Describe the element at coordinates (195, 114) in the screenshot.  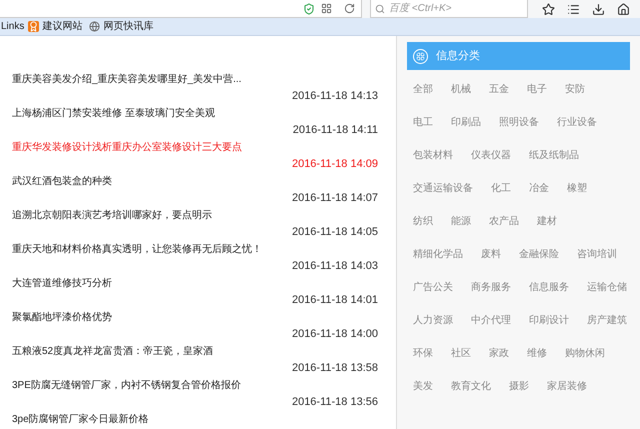
I see `article-link: 上海杨浦区门禁安装维修 至泰玻璃门安全美观` at that location.